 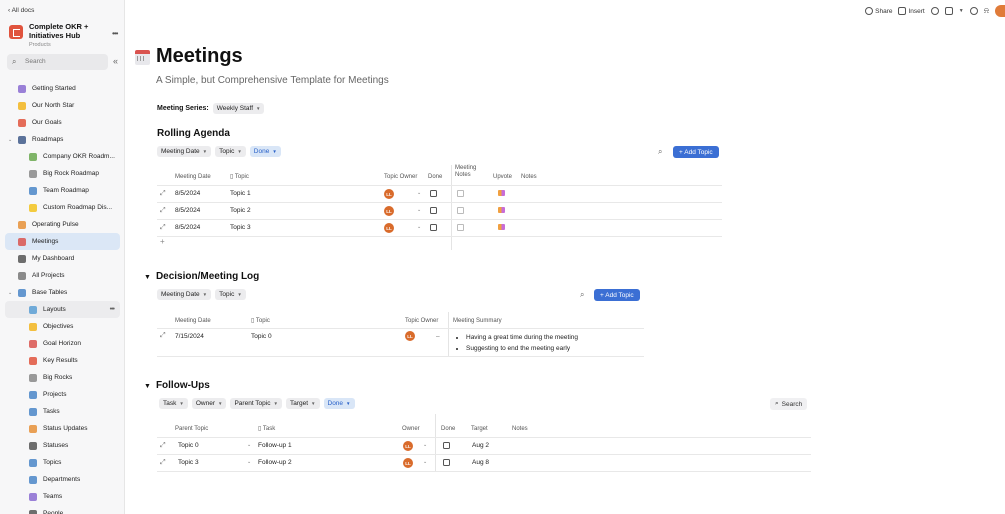 What do you see at coordinates (240, 210) in the screenshot?
I see `topic-cell: Topic 2` at bounding box center [240, 210].